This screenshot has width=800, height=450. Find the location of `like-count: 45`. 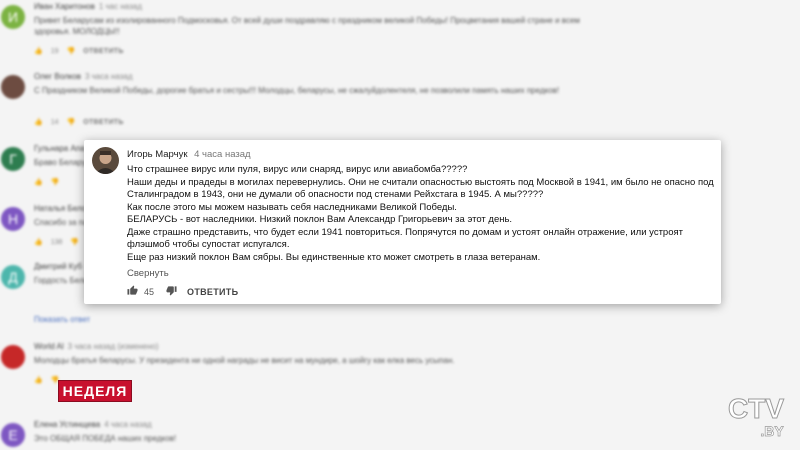

like-count: 45 is located at coordinates (149, 291).